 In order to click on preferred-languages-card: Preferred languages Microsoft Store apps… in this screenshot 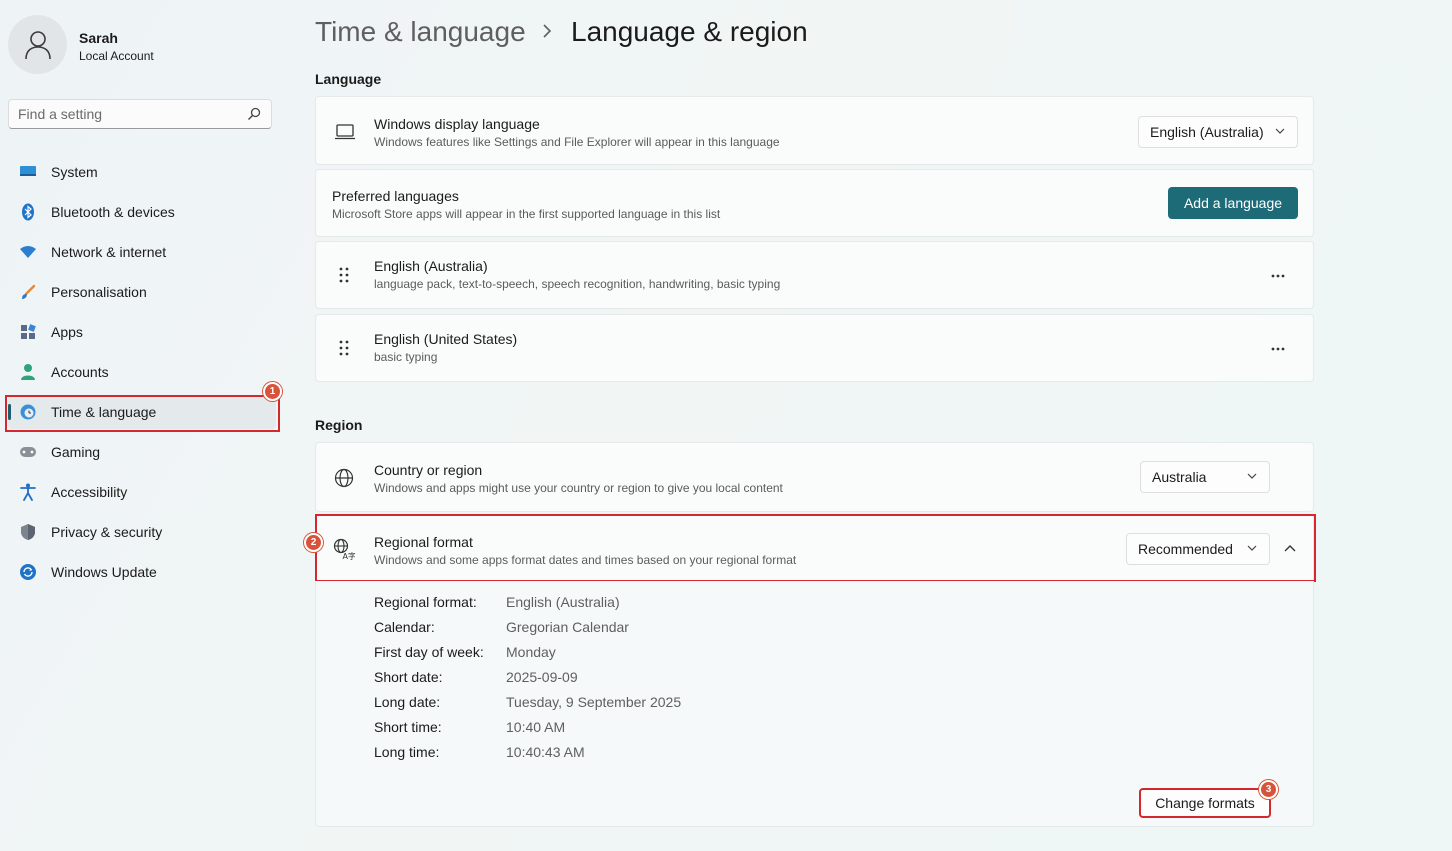, I will do `click(814, 203)`.